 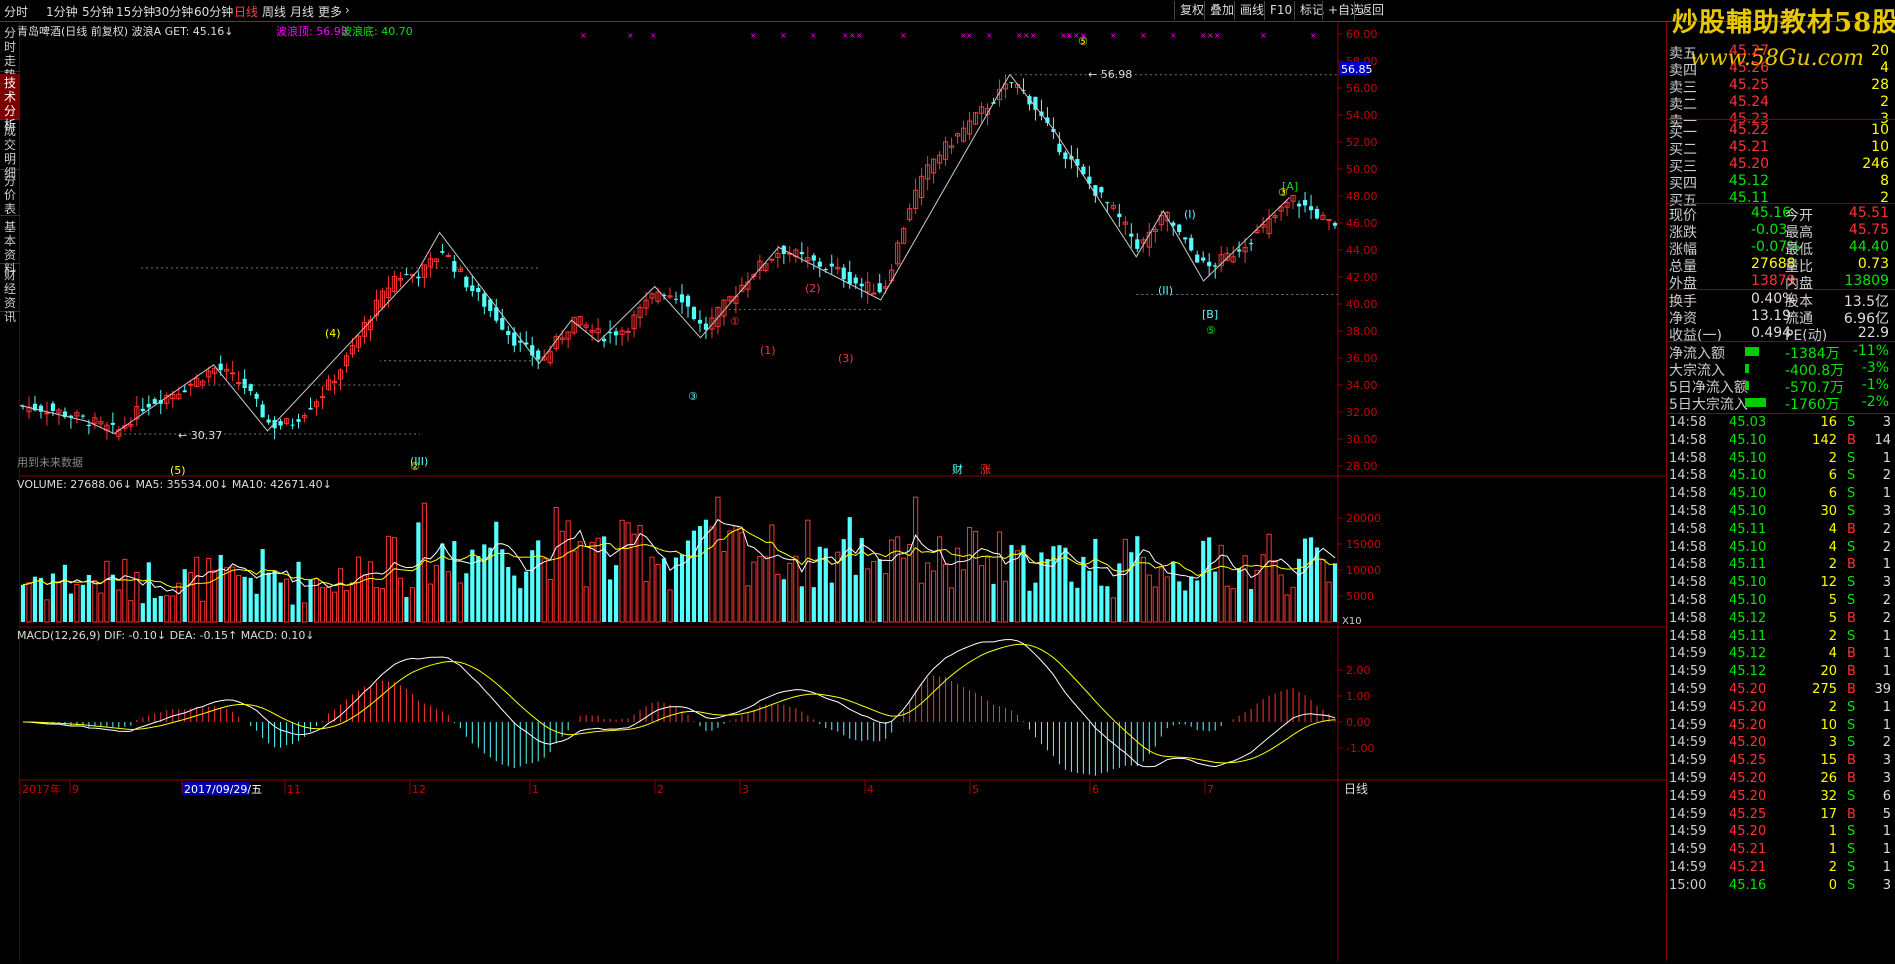 What do you see at coordinates (1781, 513) in the screenshot?
I see `tick-row: 14:58 45.10 30 S 3` at bounding box center [1781, 513].